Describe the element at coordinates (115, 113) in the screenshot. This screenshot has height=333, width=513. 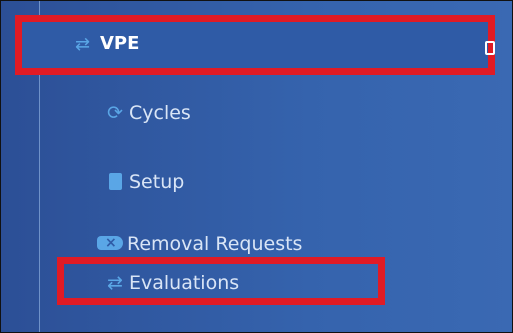
I see `refresh-icon: ⟳` at that location.